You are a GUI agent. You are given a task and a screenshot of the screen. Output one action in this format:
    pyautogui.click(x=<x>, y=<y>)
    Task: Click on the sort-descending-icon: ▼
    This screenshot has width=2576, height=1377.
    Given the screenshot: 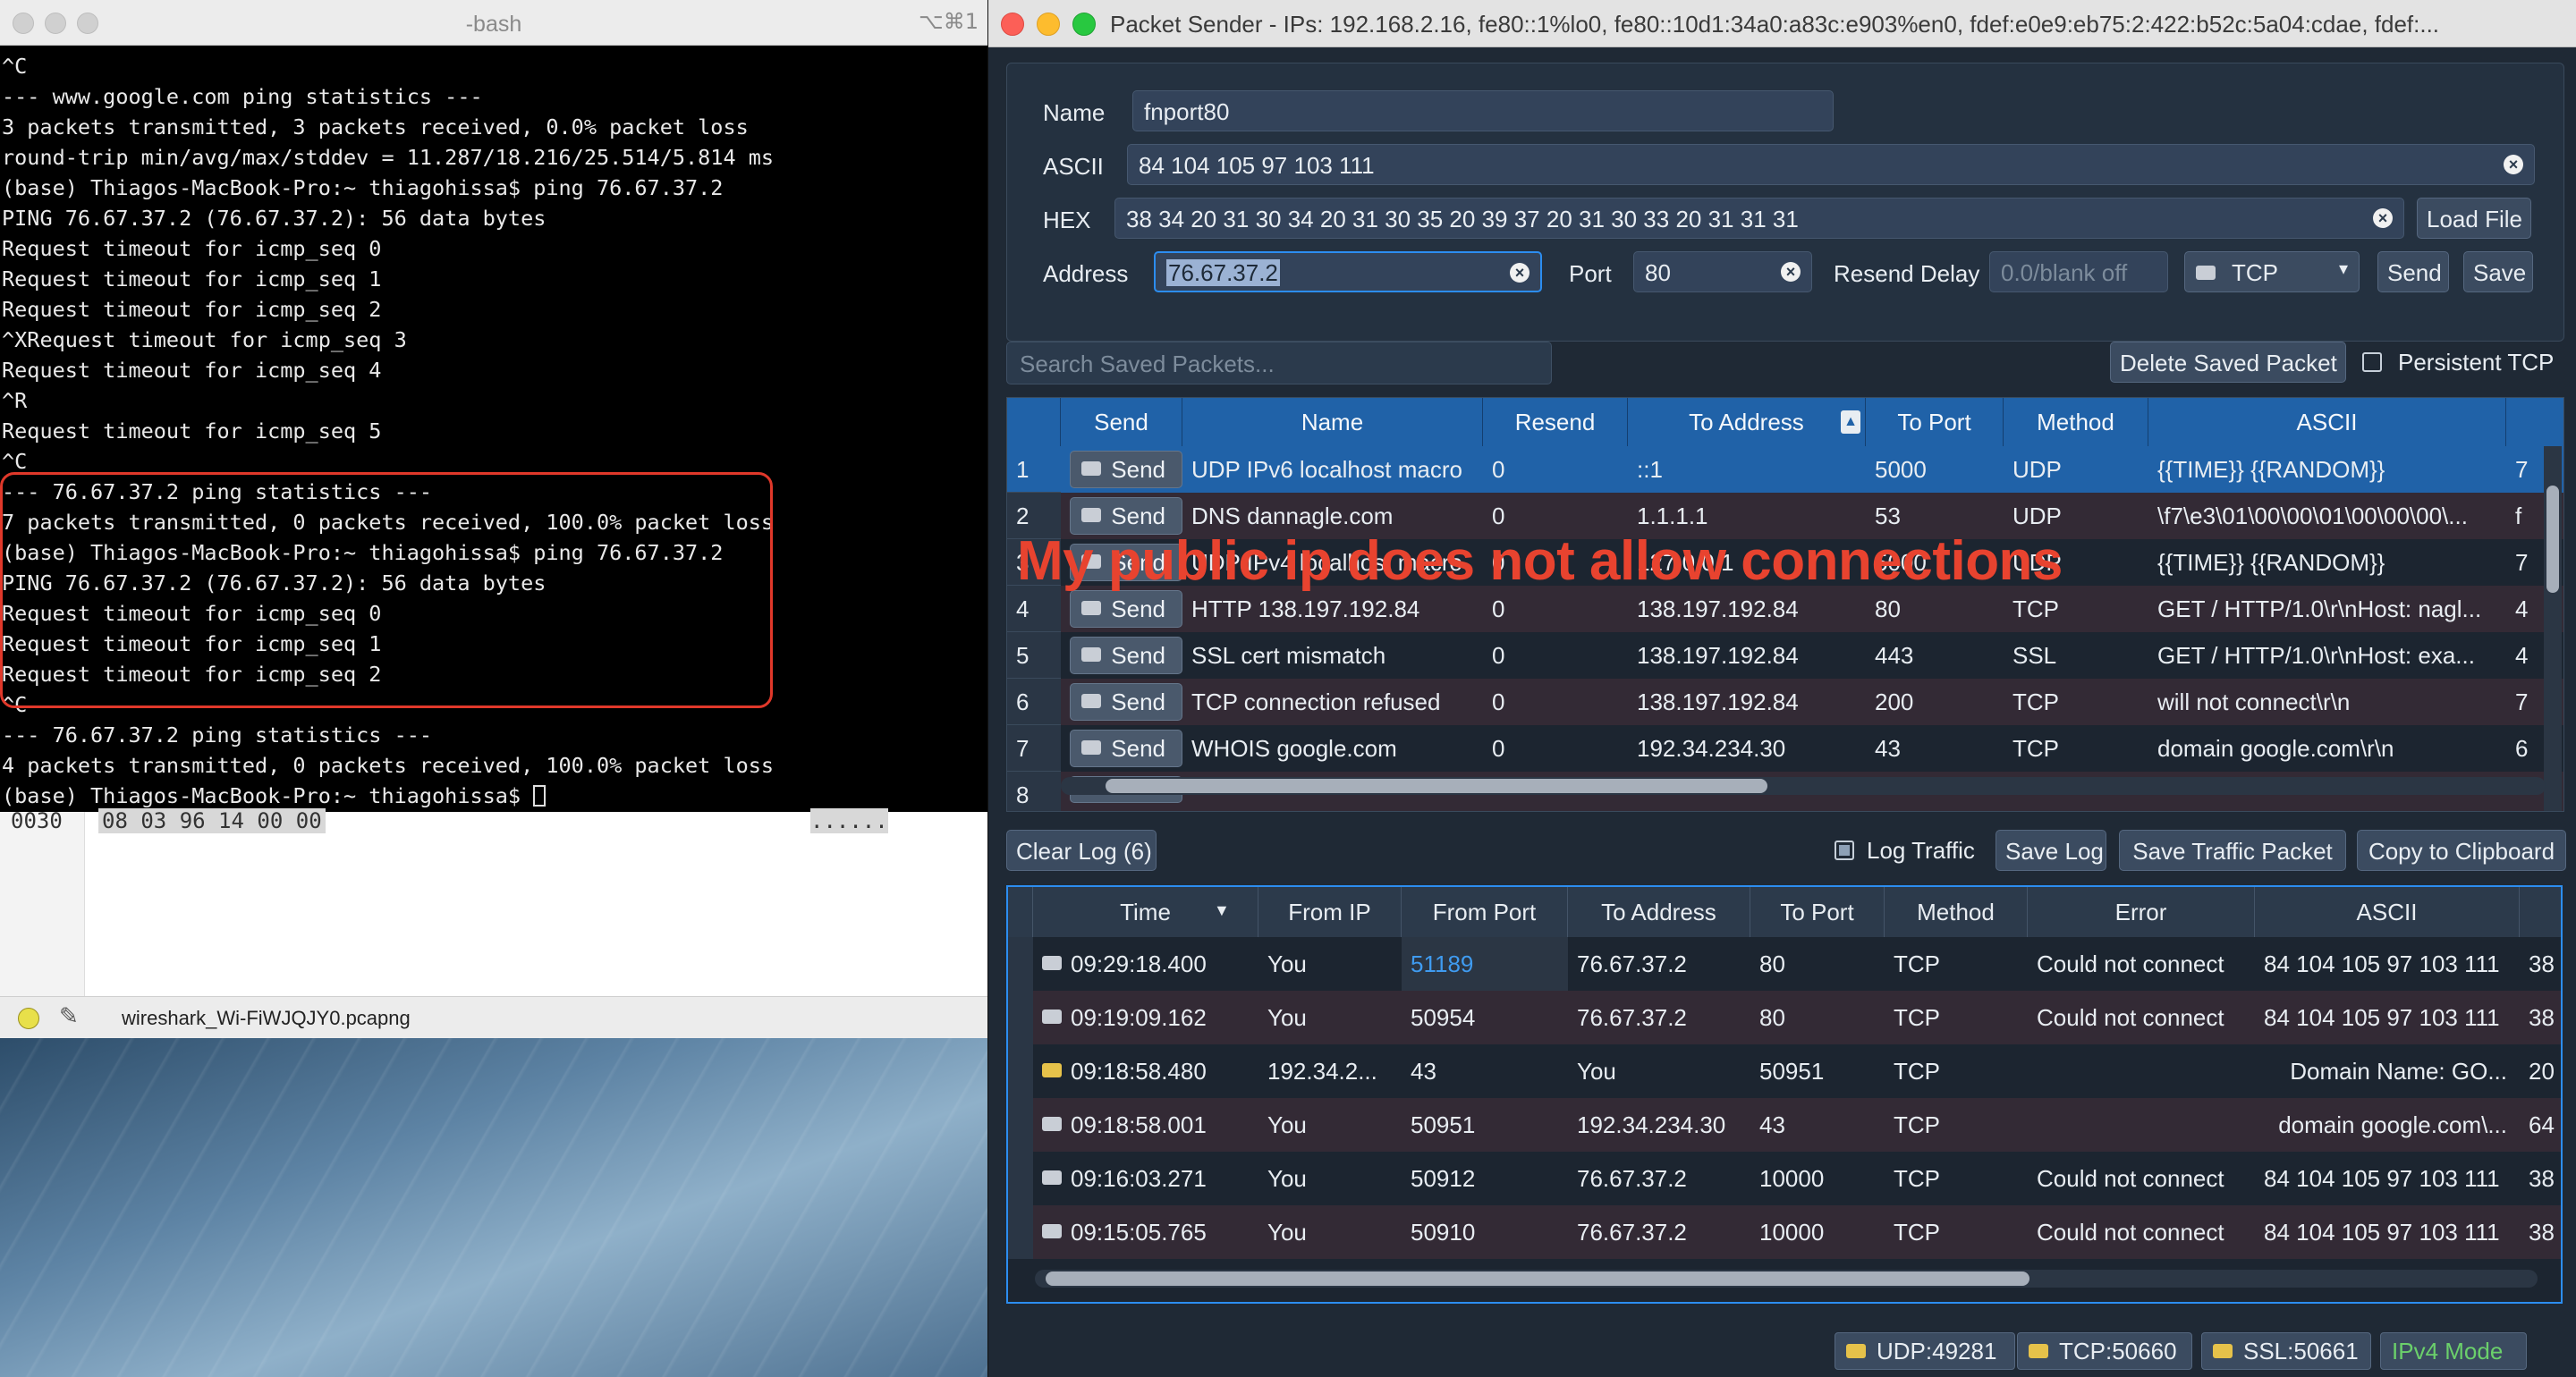 What is the action you would take?
    pyautogui.click(x=1222, y=910)
    